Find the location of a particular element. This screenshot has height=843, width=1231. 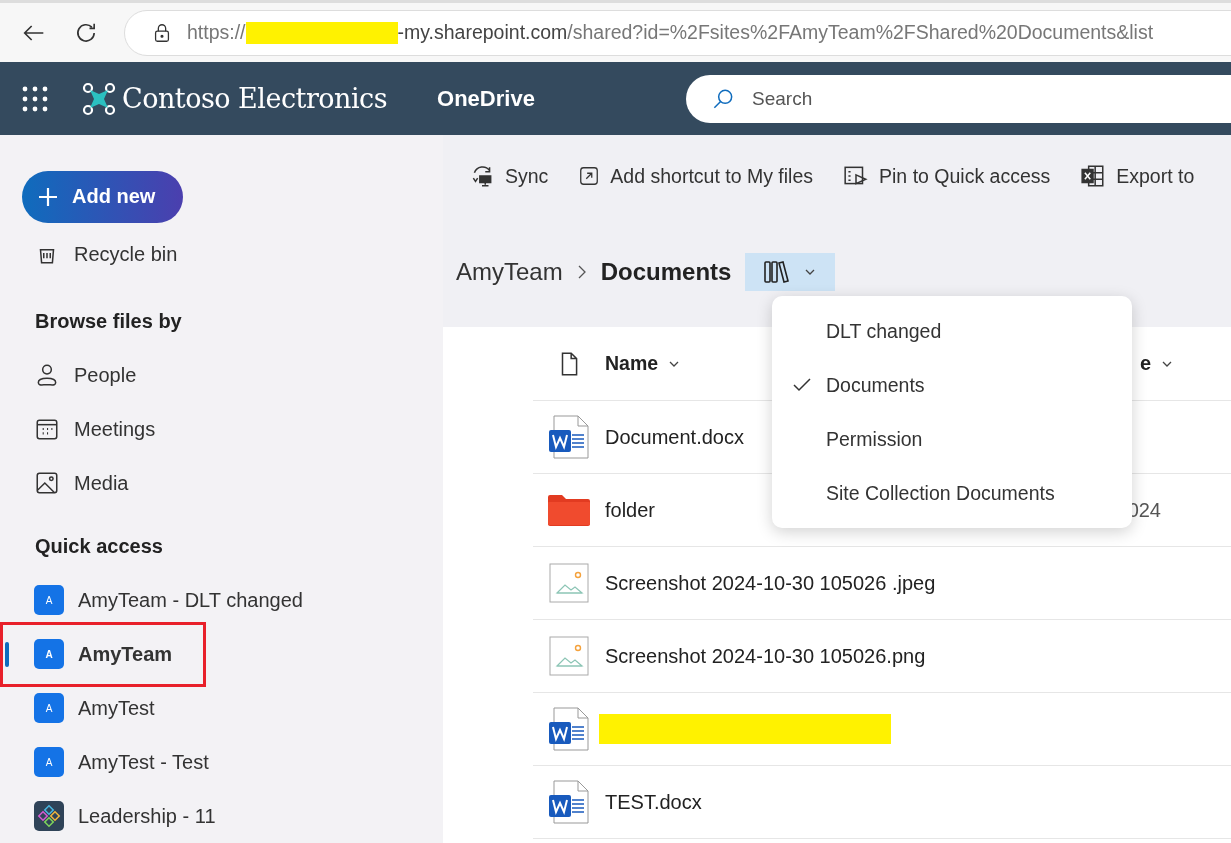

library-icon is located at coordinates (777, 272).